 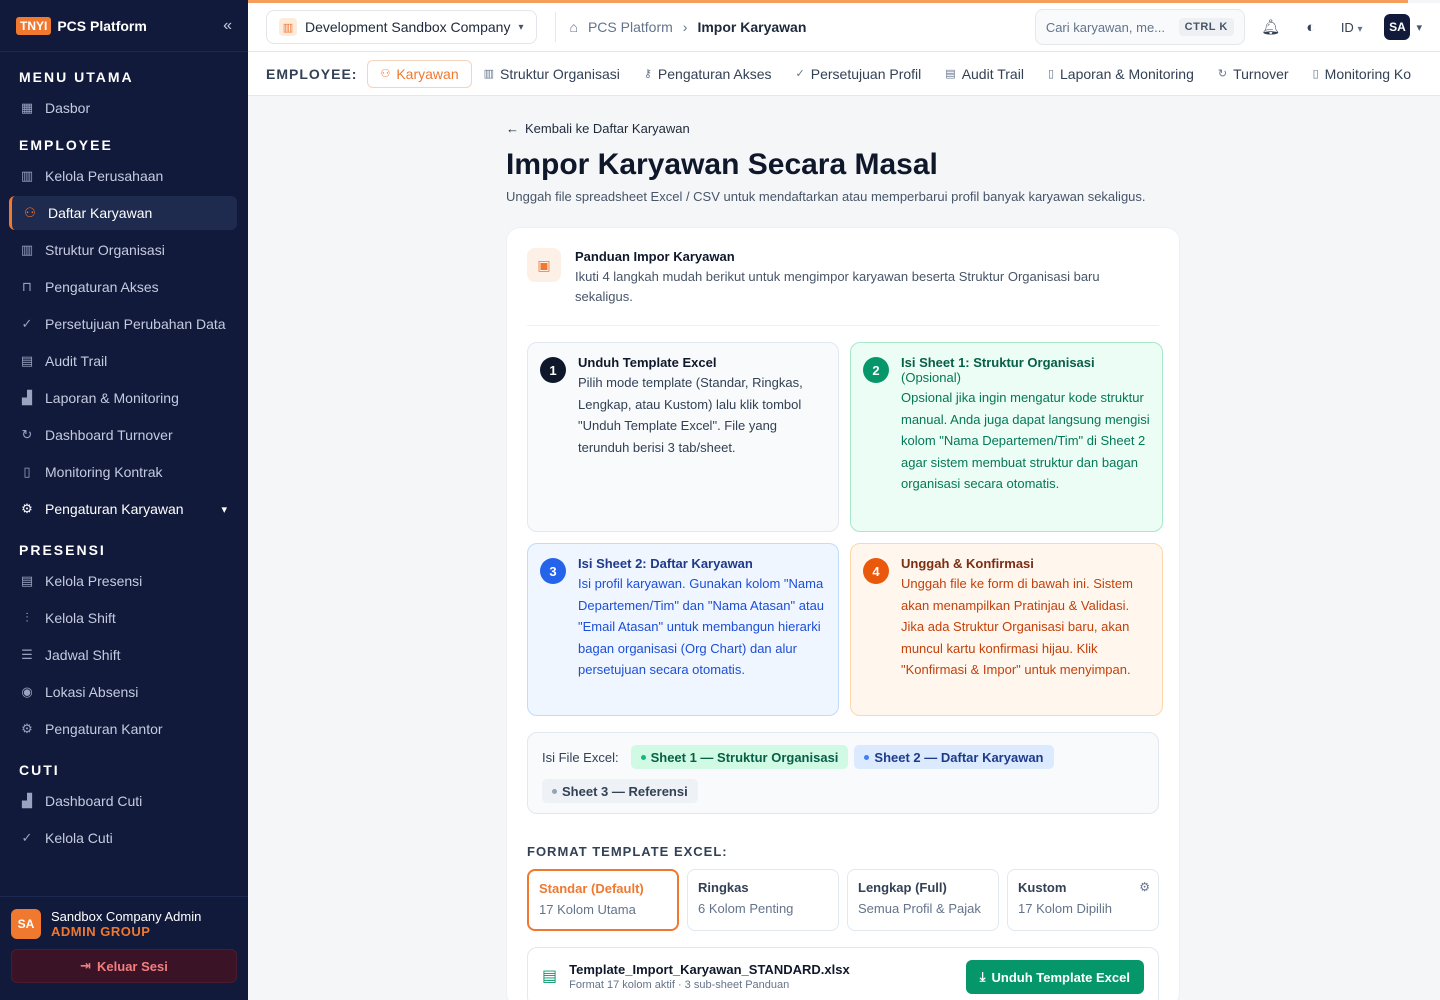 What do you see at coordinates (1315, 74) in the screenshot?
I see `file-icon: ▯` at bounding box center [1315, 74].